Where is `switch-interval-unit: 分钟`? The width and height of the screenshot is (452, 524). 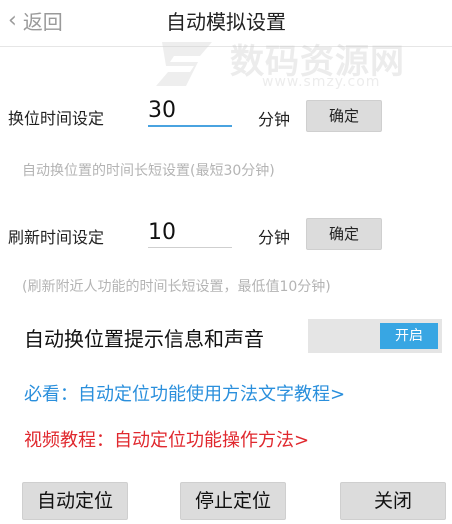 switch-interval-unit: 分钟 is located at coordinates (274, 119).